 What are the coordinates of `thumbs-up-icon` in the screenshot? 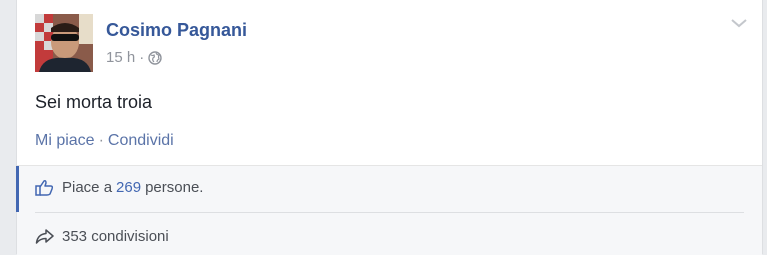 It's located at (44, 187).